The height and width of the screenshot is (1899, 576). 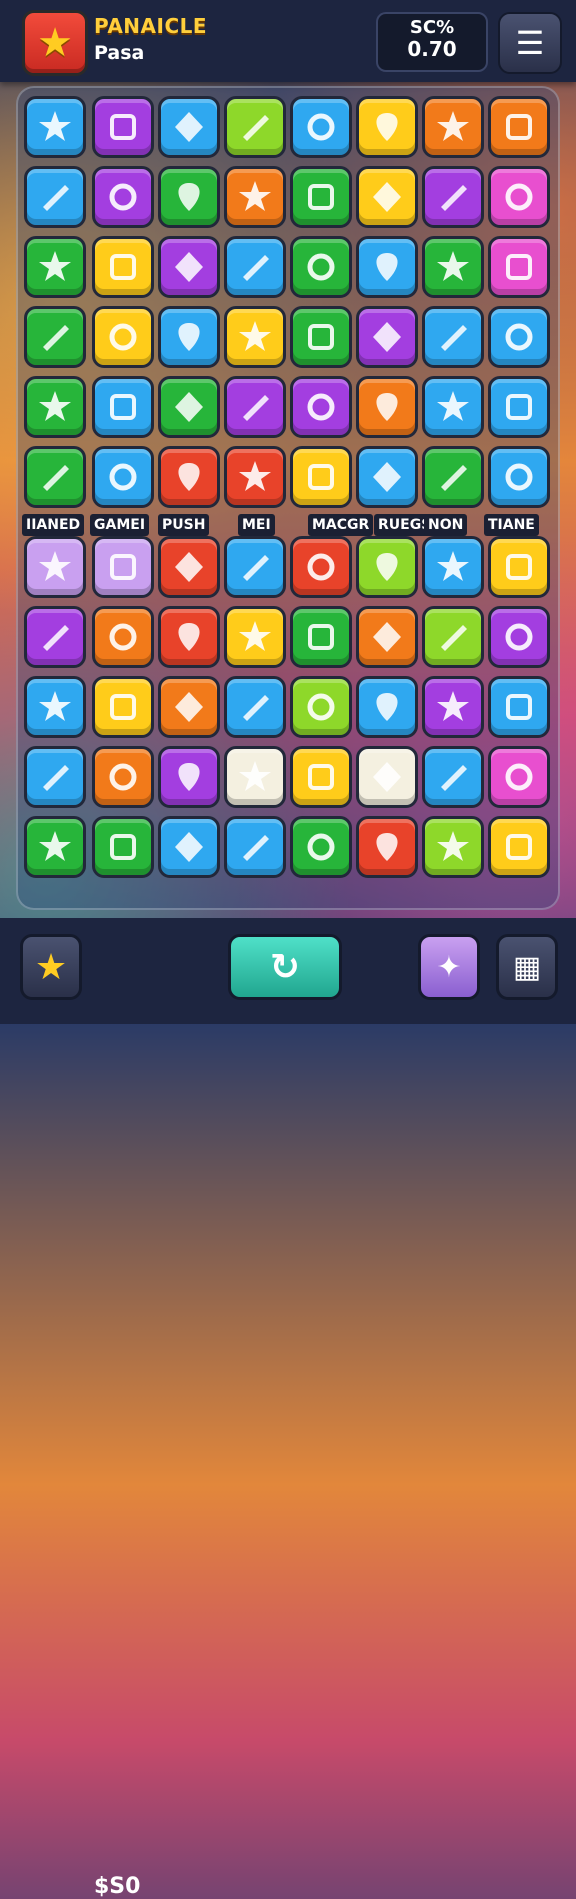 What do you see at coordinates (51, 967) in the screenshot?
I see `star-button: ★` at bounding box center [51, 967].